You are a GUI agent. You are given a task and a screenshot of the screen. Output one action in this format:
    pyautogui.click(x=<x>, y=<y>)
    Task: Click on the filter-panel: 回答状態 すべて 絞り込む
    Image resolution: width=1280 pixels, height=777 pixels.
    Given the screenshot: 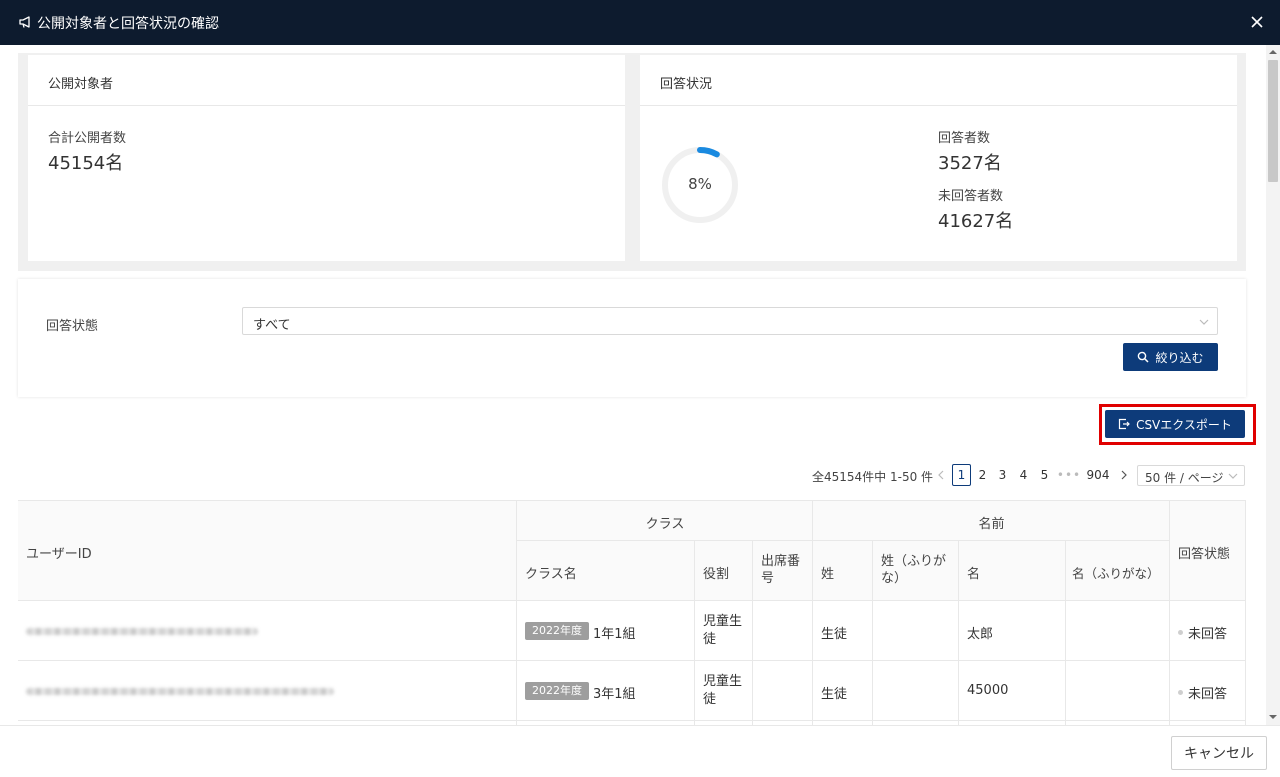 What is the action you would take?
    pyautogui.click(x=632, y=338)
    